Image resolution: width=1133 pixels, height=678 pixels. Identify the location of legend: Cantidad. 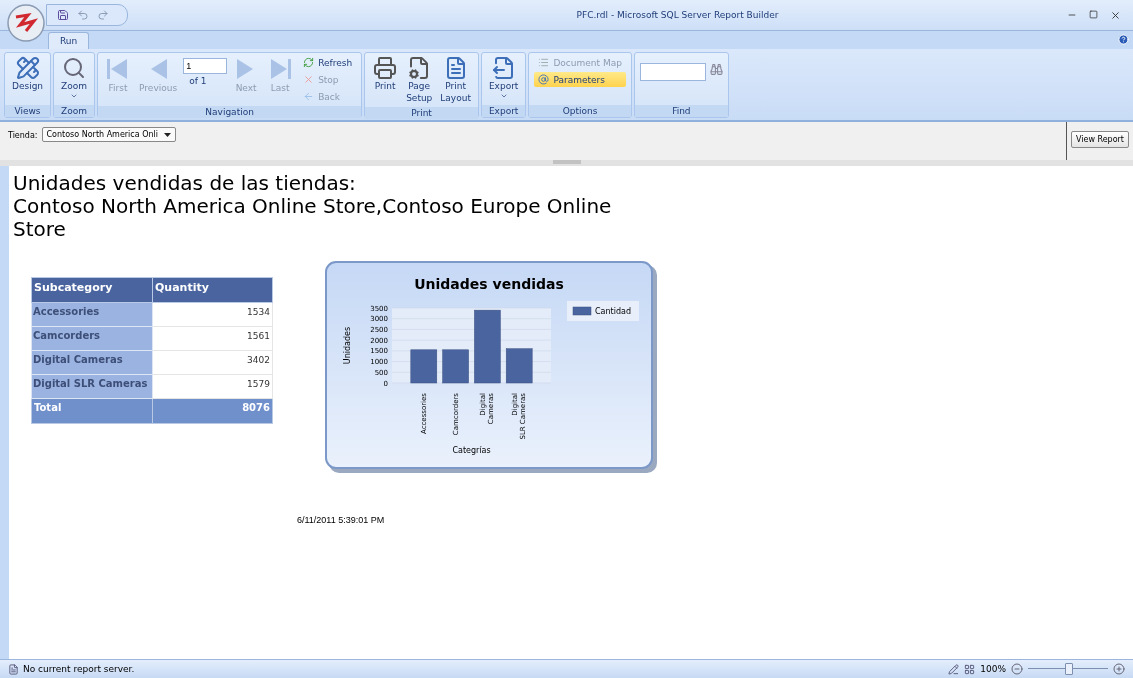
(603, 311).